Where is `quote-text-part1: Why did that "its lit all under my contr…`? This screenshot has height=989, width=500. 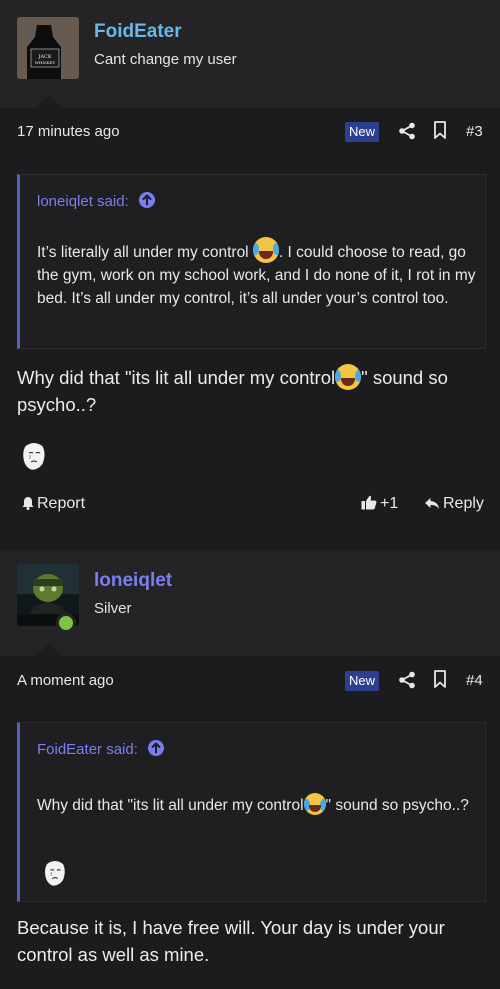 quote-text-part1: Why did that "its lit all under my contr… is located at coordinates (170, 805).